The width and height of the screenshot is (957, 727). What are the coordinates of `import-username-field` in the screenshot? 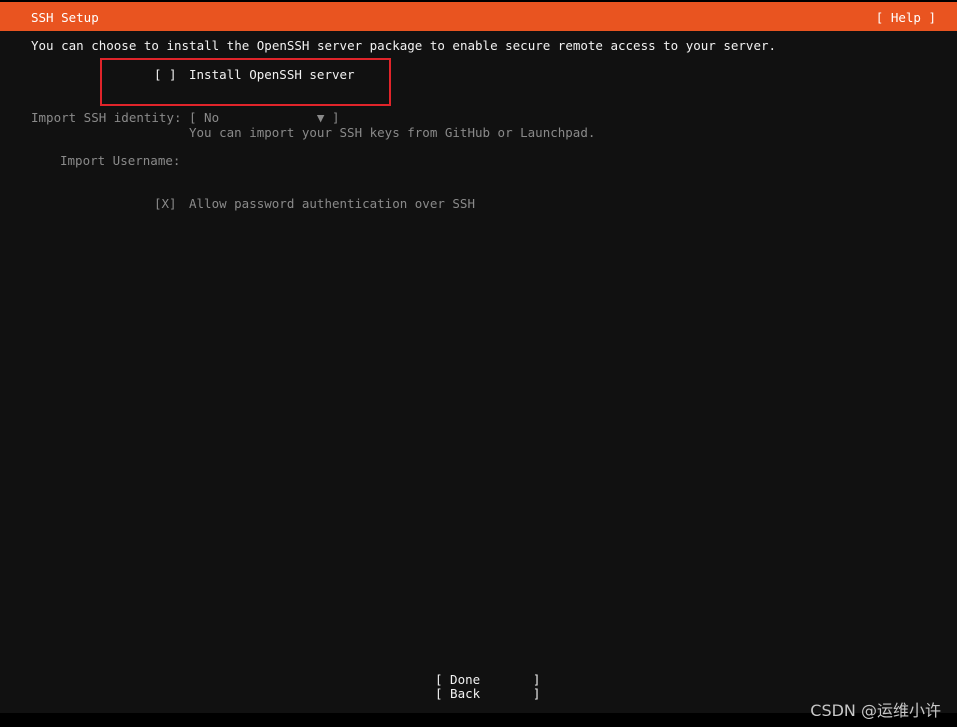 It's located at (279, 161).